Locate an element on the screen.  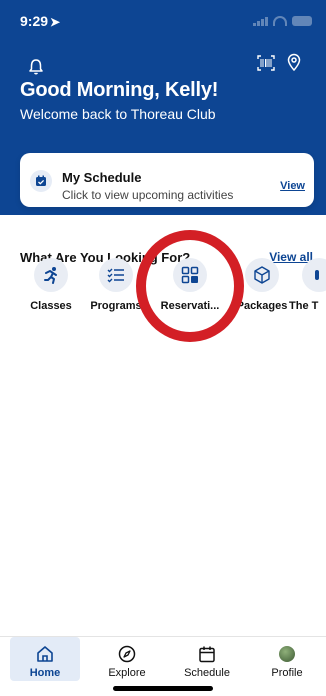
tab-schedule: Schedule is located at coordinates (207, 659).